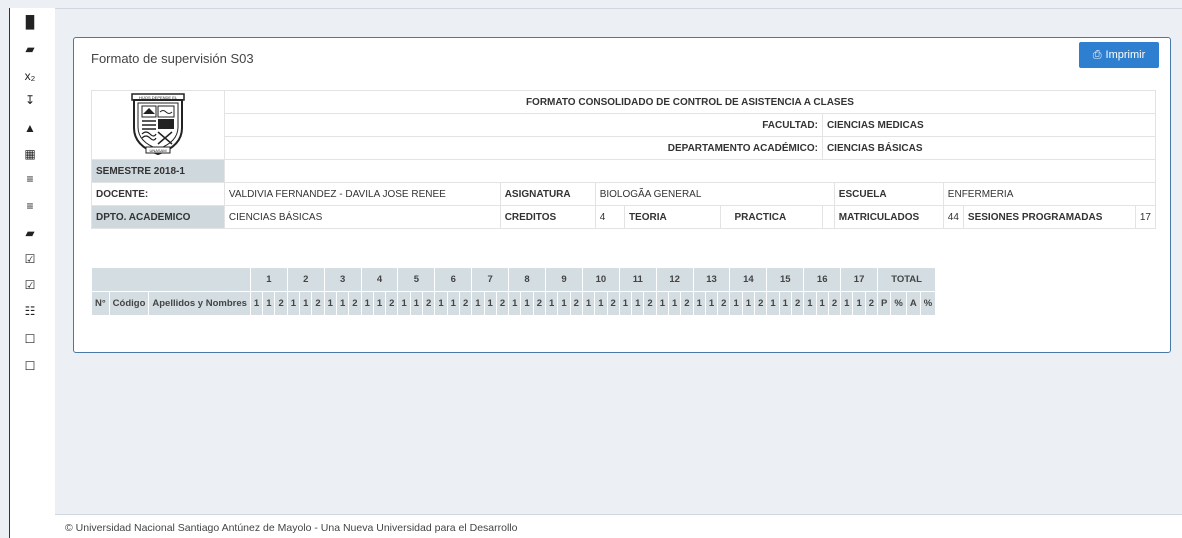 This screenshot has height=538, width=1182. What do you see at coordinates (822, 279) in the screenshot?
I see `week-header: 16` at bounding box center [822, 279].